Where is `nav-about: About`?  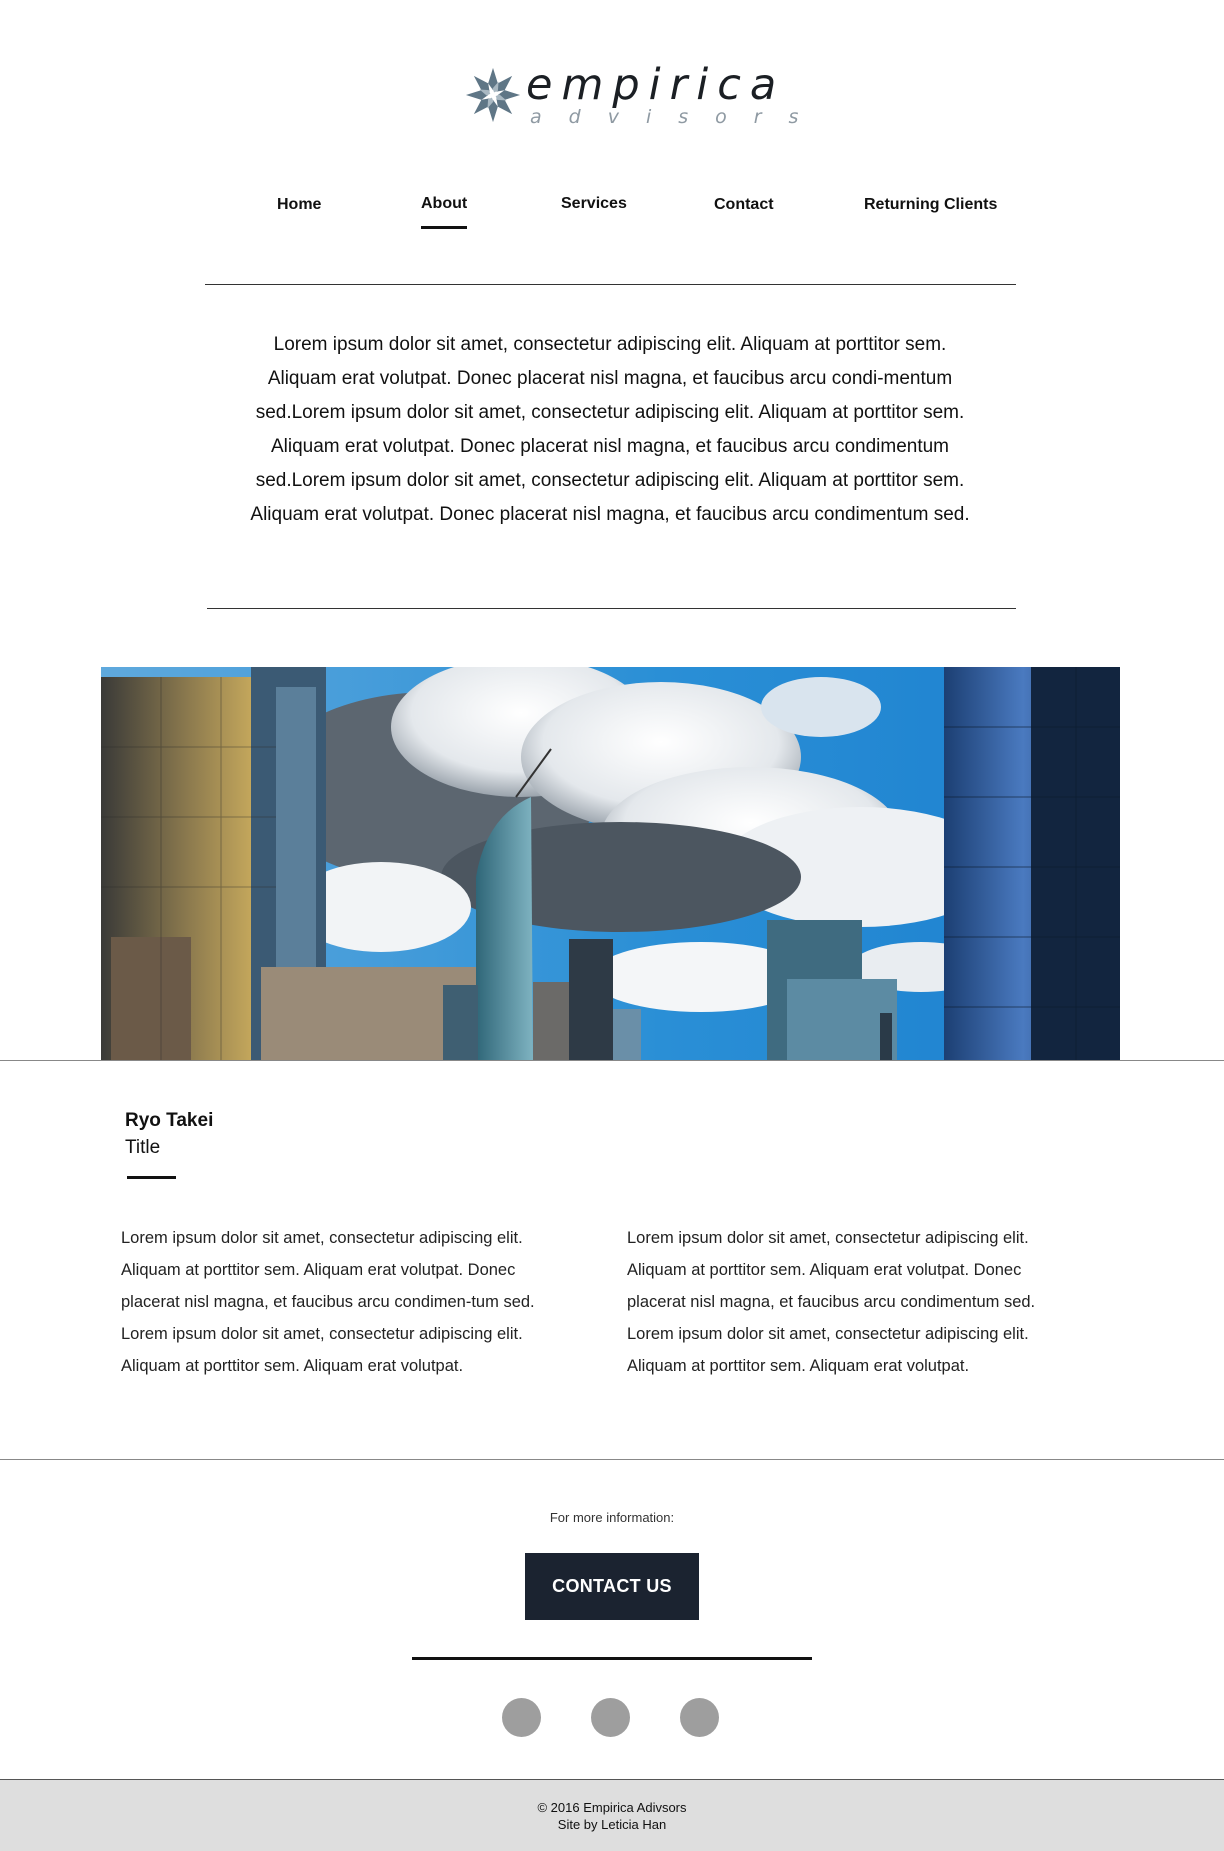
nav-about: About is located at coordinates (444, 212).